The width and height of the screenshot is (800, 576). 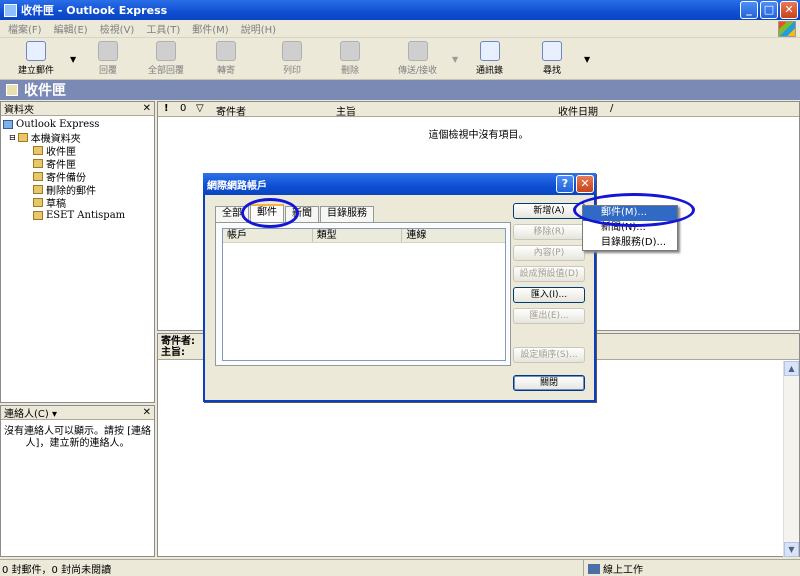 What do you see at coordinates (163, 28) in the screenshot?
I see `menu-tools: 工具(T)` at bounding box center [163, 28].